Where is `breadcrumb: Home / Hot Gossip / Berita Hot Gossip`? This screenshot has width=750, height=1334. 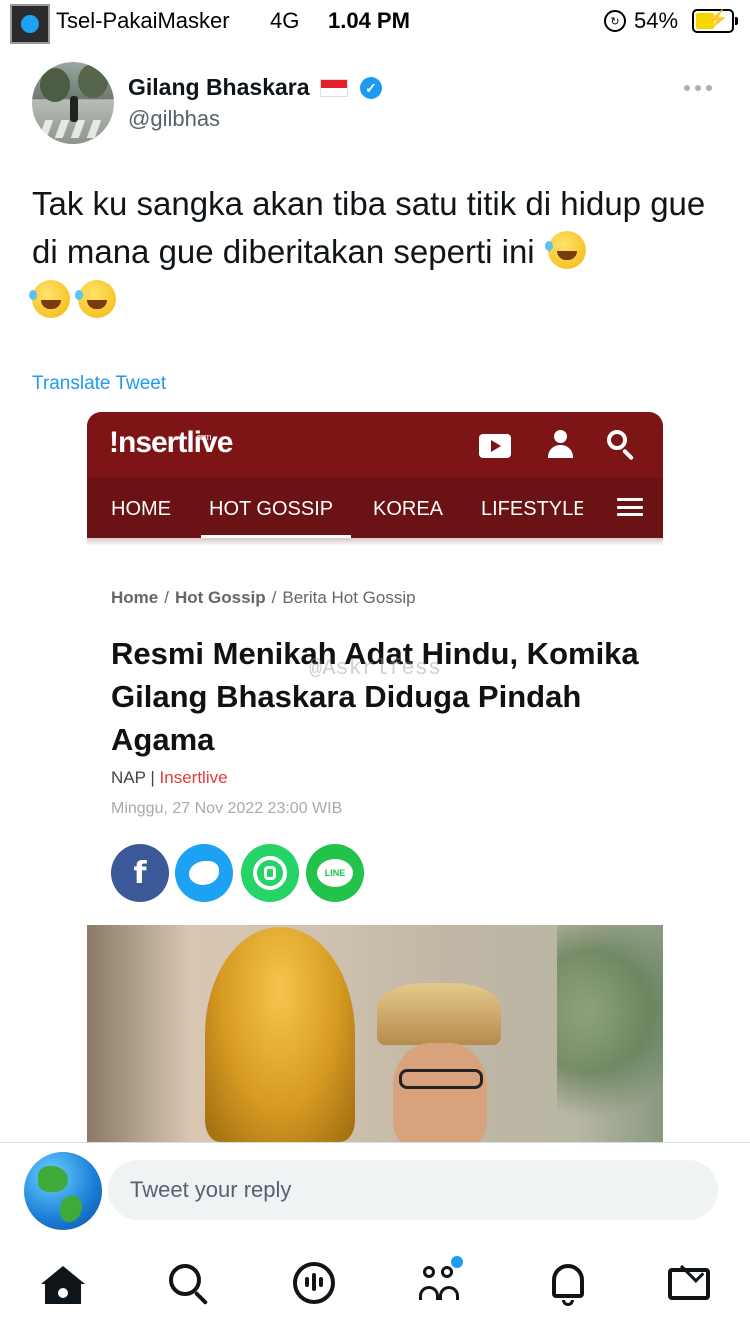 breadcrumb: Home / Hot Gossip / Berita Hot Gossip is located at coordinates (263, 597).